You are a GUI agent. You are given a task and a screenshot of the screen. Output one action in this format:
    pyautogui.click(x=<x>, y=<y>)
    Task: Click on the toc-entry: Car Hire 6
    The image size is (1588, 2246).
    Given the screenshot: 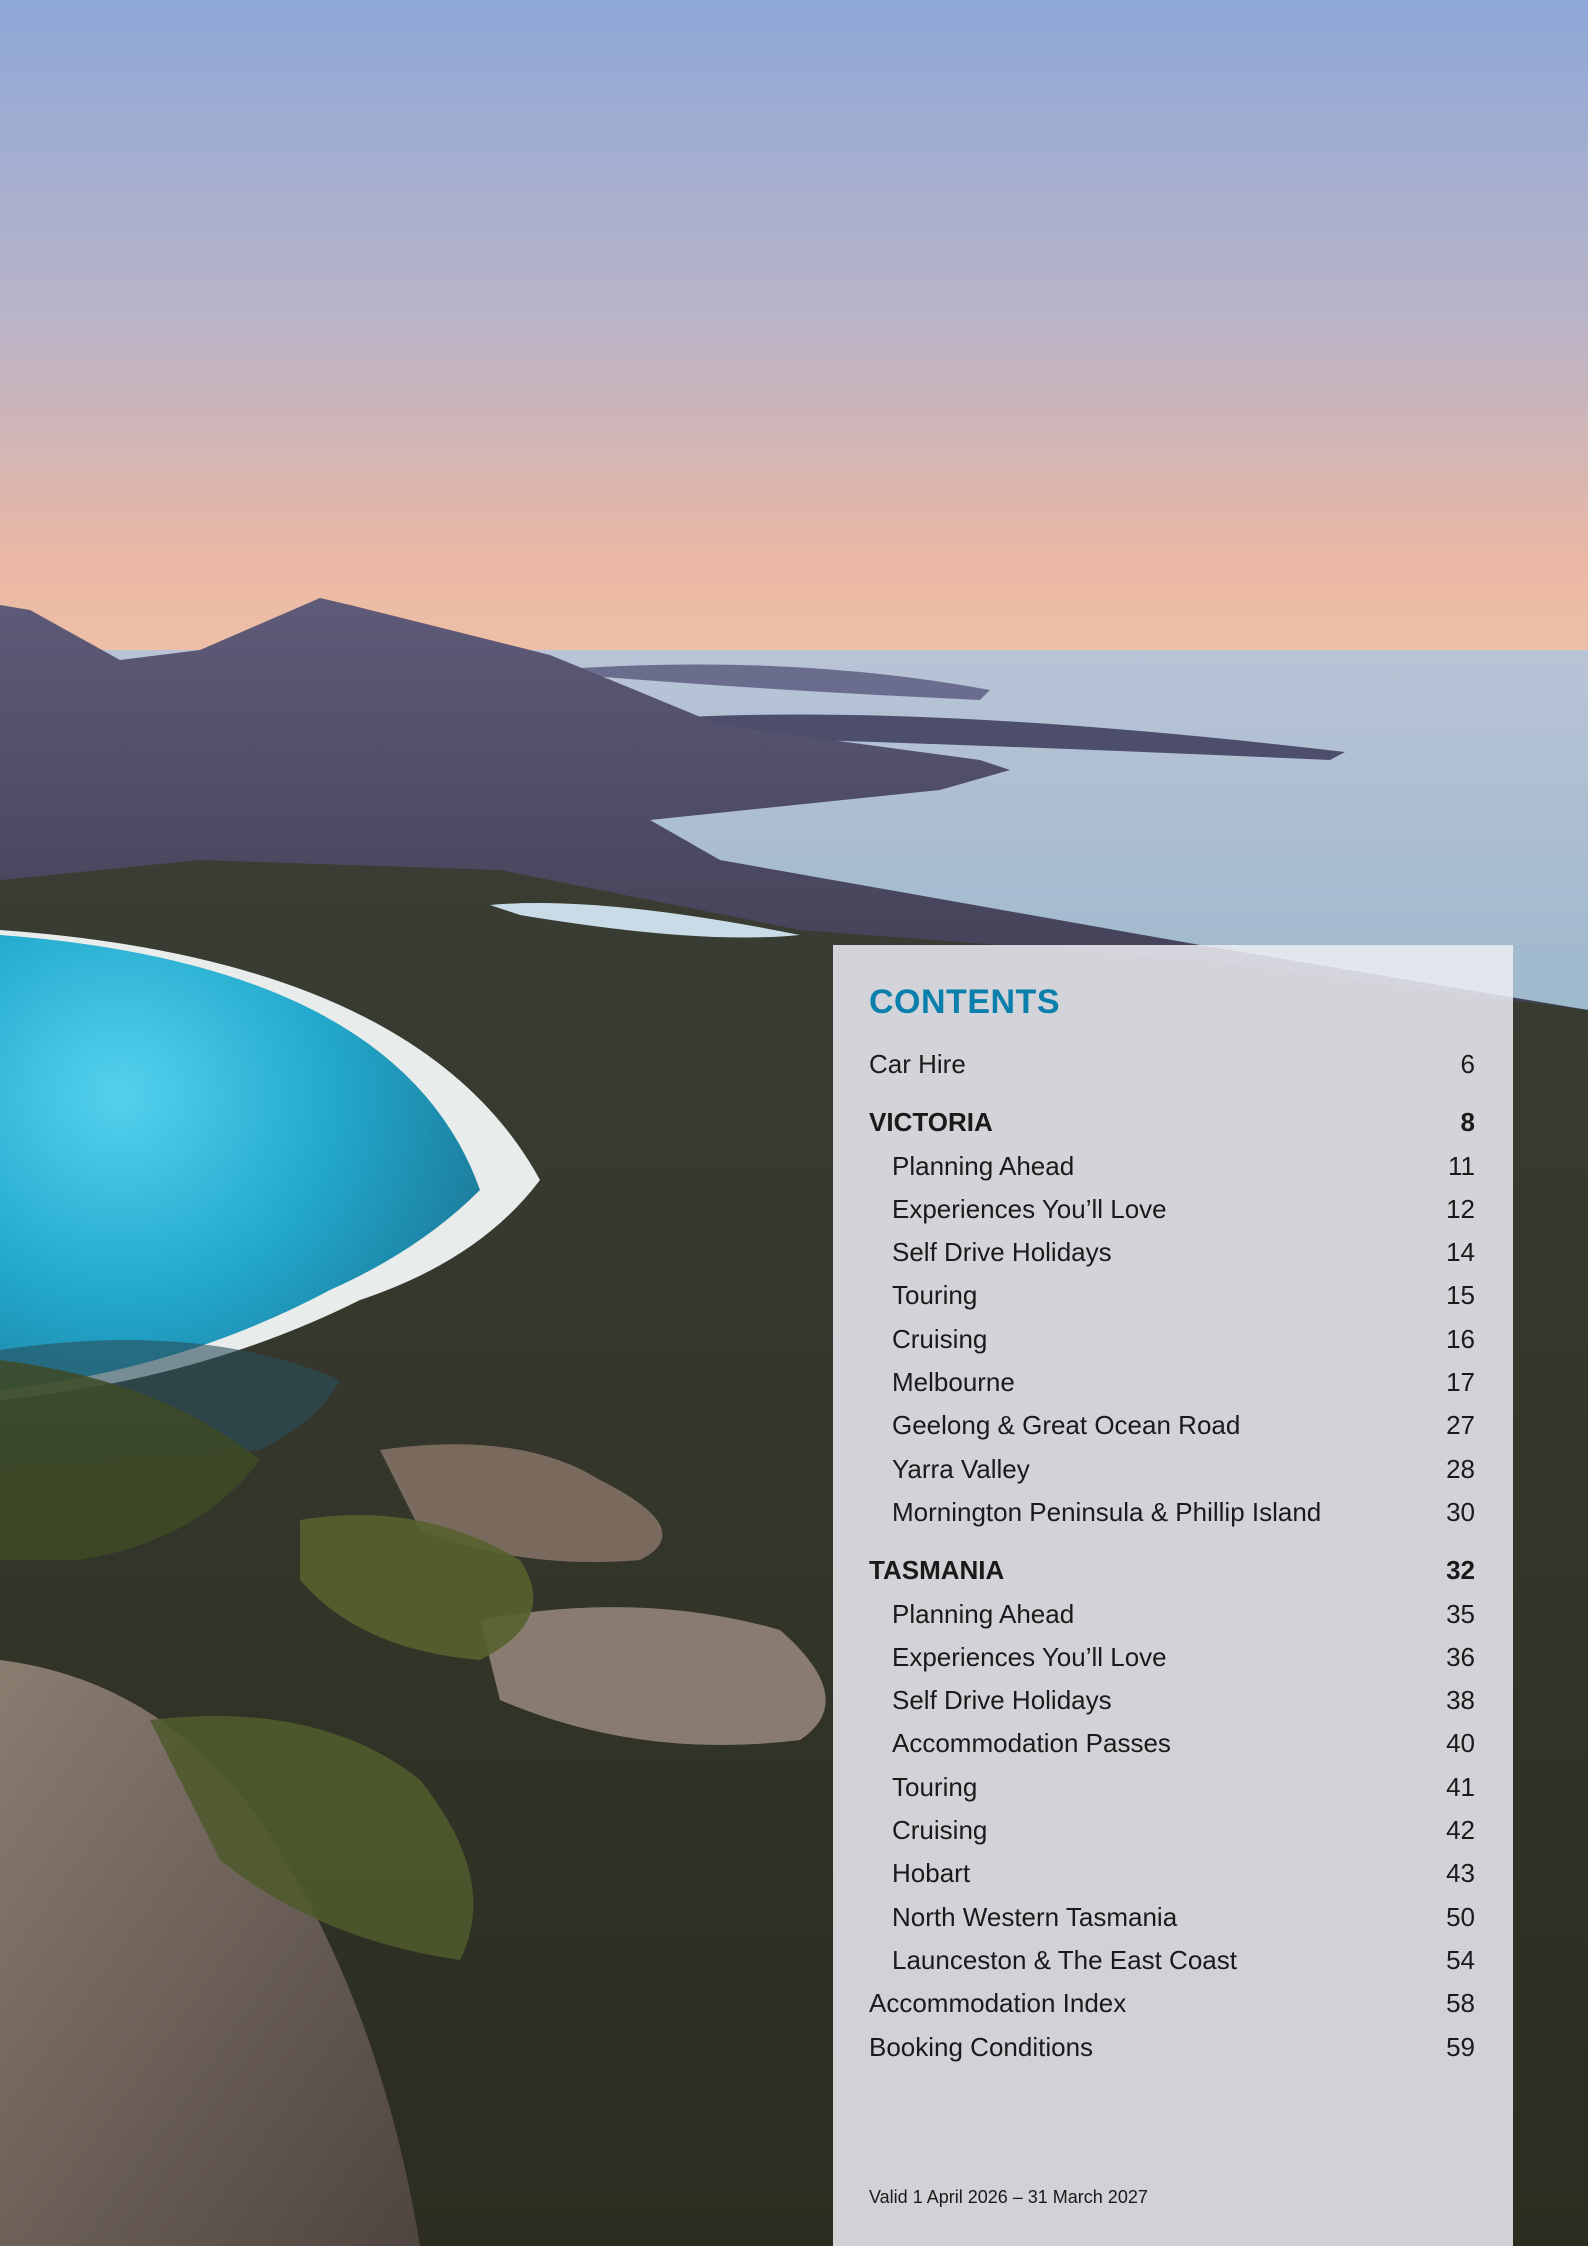 What is the action you would take?
    pyautogui.click(x=1172, y=1064)
    